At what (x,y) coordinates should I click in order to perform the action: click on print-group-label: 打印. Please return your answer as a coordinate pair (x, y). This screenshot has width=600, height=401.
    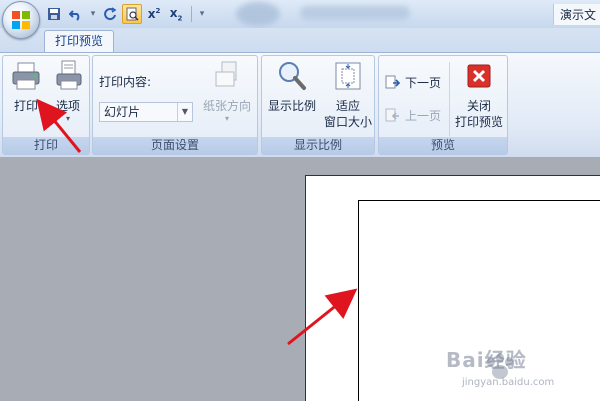
    Looking at the image, I should click on (46, 145).